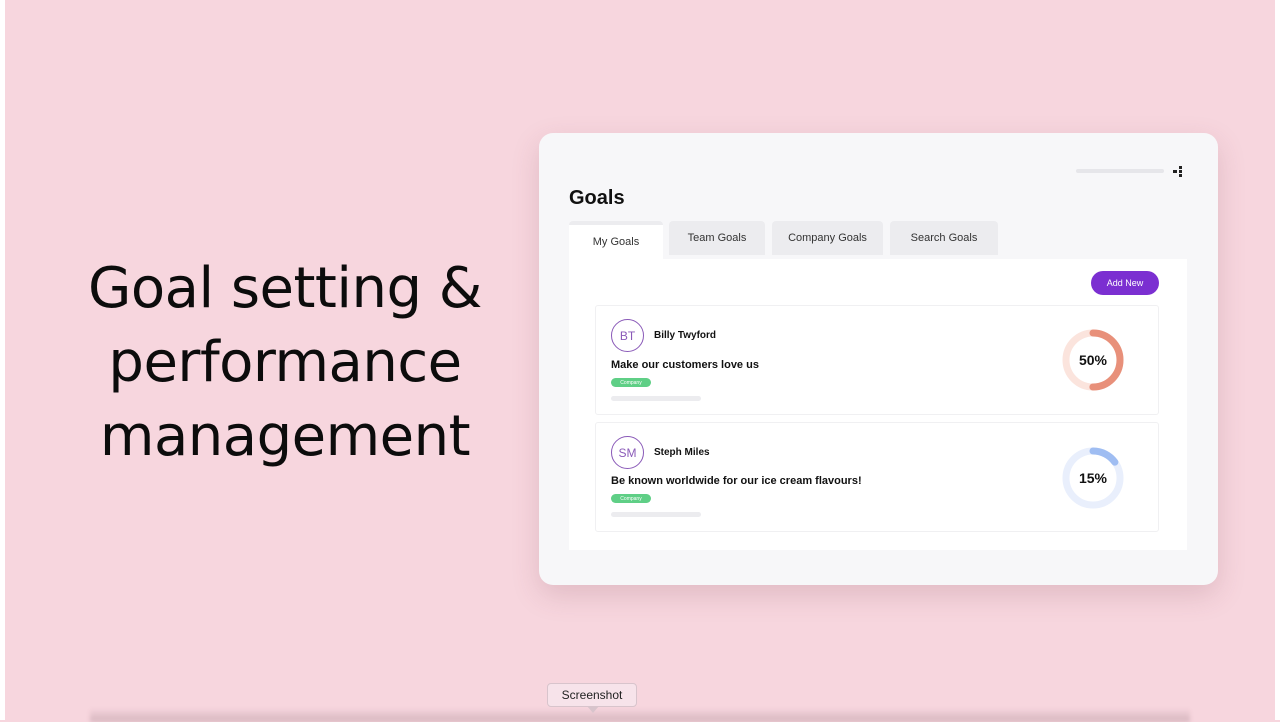  What do you see at coordinates (285, 436) in the screenshot?
I see `headline-line-3: management` at bounding box center [285, 436].